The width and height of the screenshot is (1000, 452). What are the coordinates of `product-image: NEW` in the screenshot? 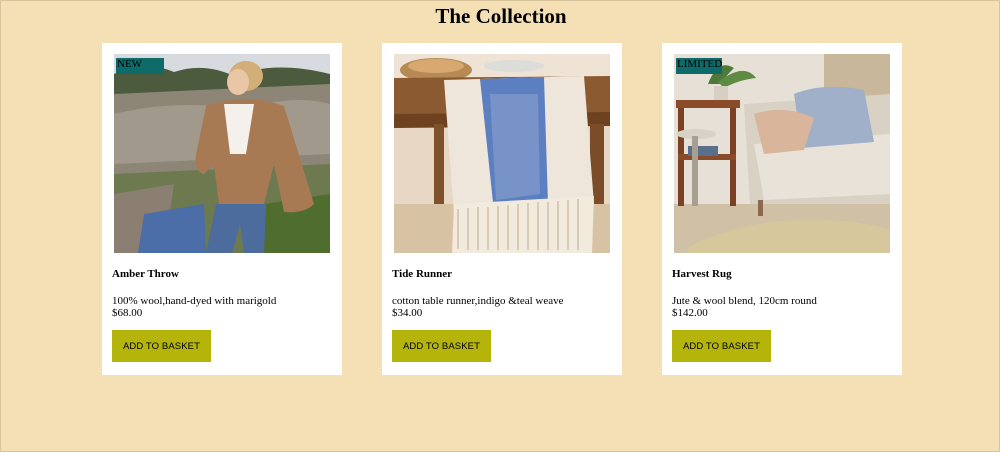 It's located at (222, 153).